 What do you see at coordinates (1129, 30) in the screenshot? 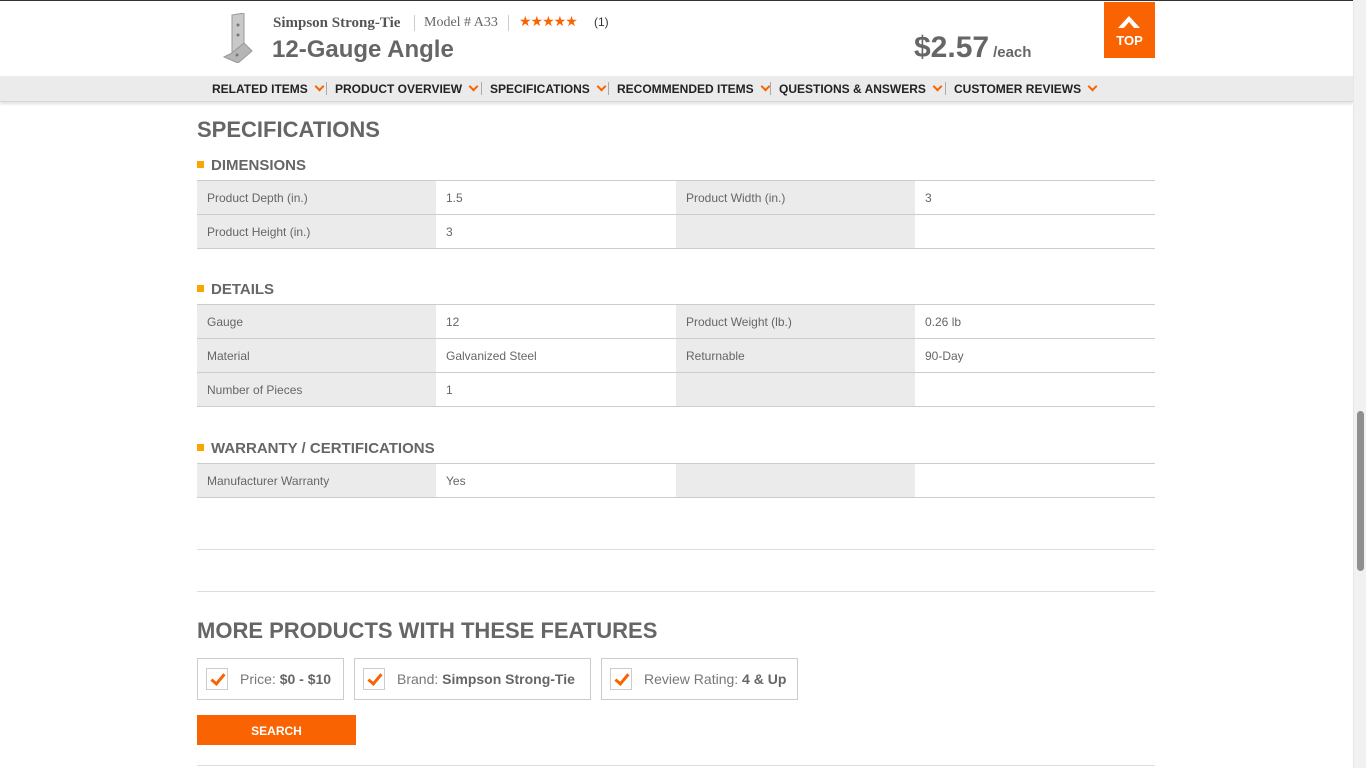
I see `back-to-top-button: TOP` at bounding box center [1129, 30].